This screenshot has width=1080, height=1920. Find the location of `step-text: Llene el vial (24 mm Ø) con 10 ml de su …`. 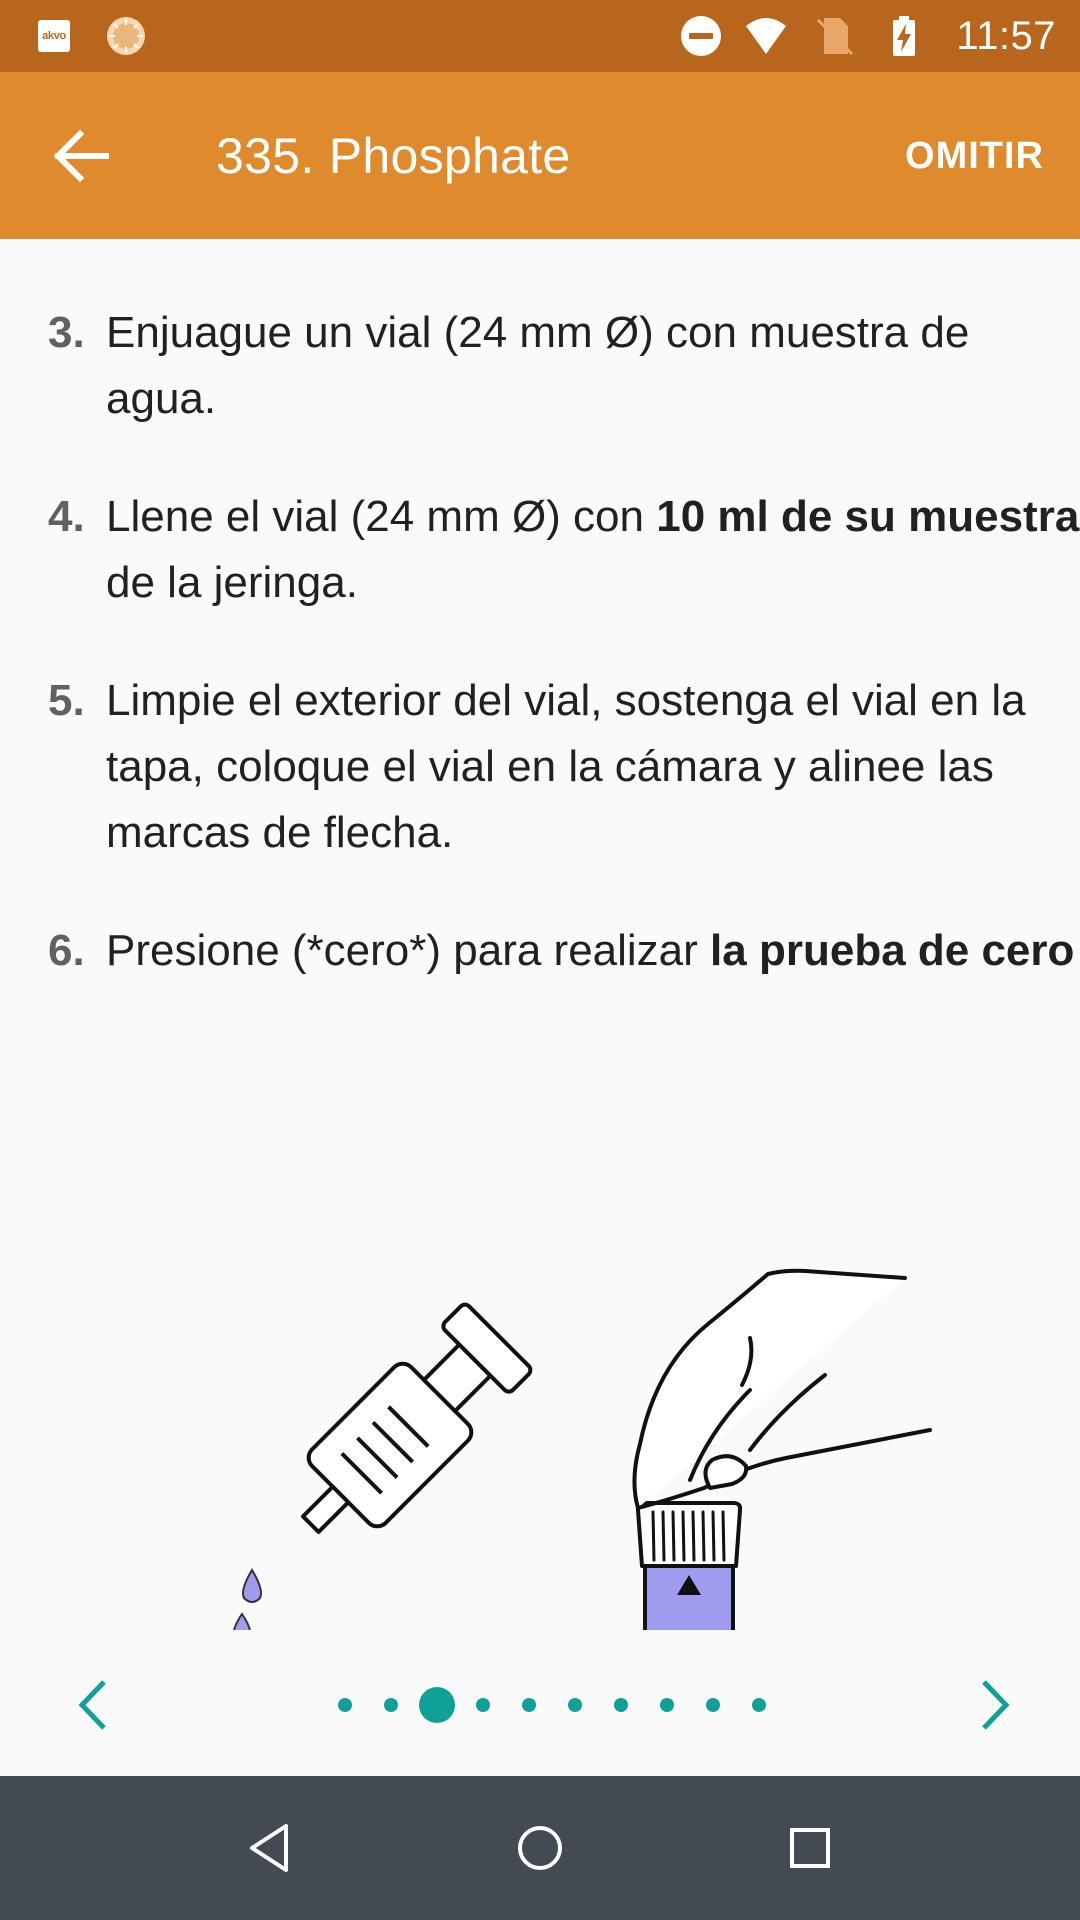

step-text: Llene el vial (24 mm Ø) con 10 ml de su … is located at coordinates (593, 550).